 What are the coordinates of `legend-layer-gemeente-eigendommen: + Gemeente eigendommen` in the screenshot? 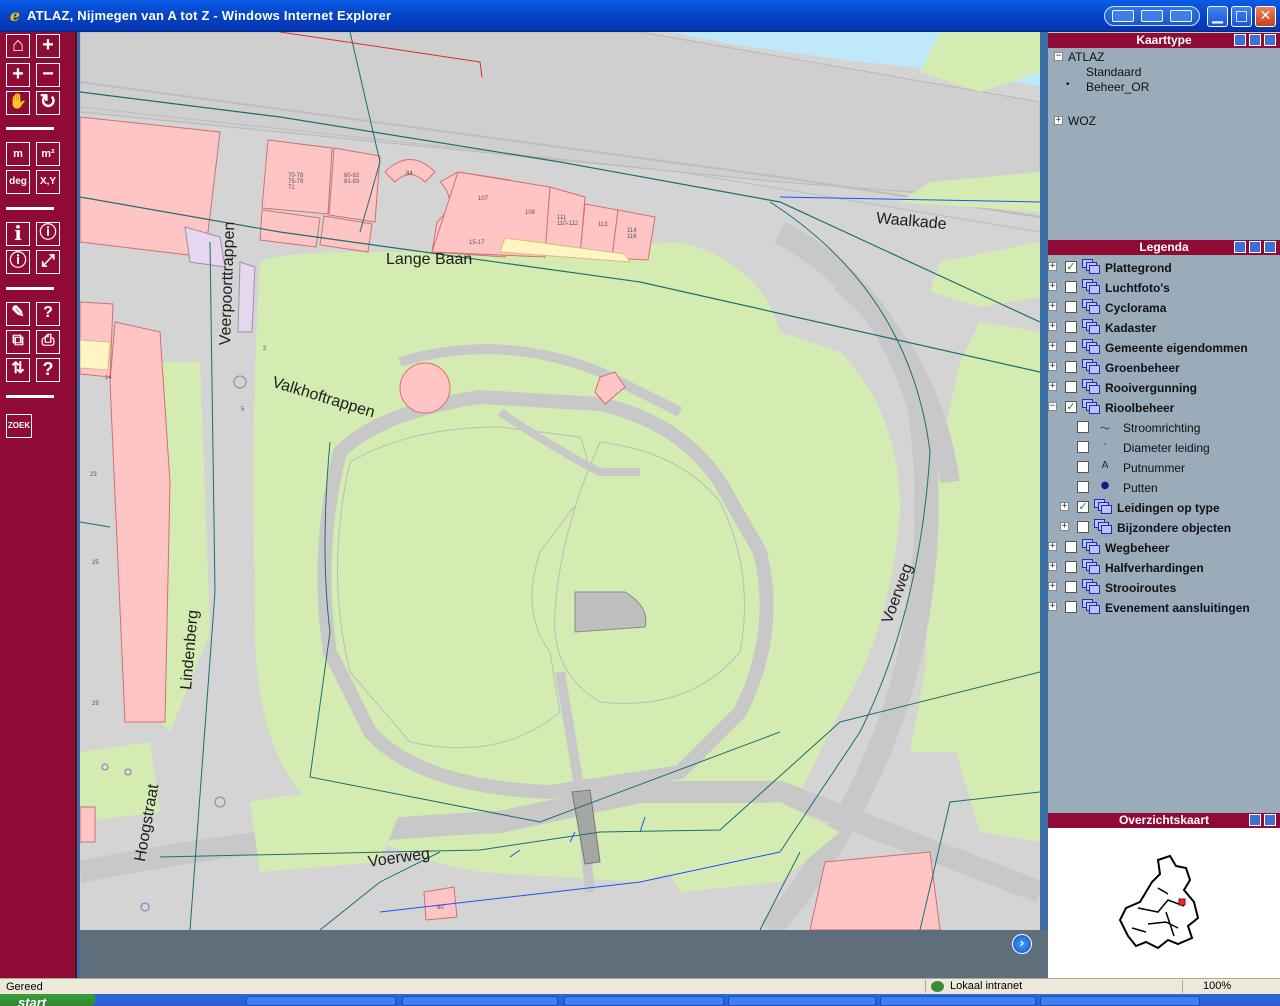 It's located at (1164, 347).